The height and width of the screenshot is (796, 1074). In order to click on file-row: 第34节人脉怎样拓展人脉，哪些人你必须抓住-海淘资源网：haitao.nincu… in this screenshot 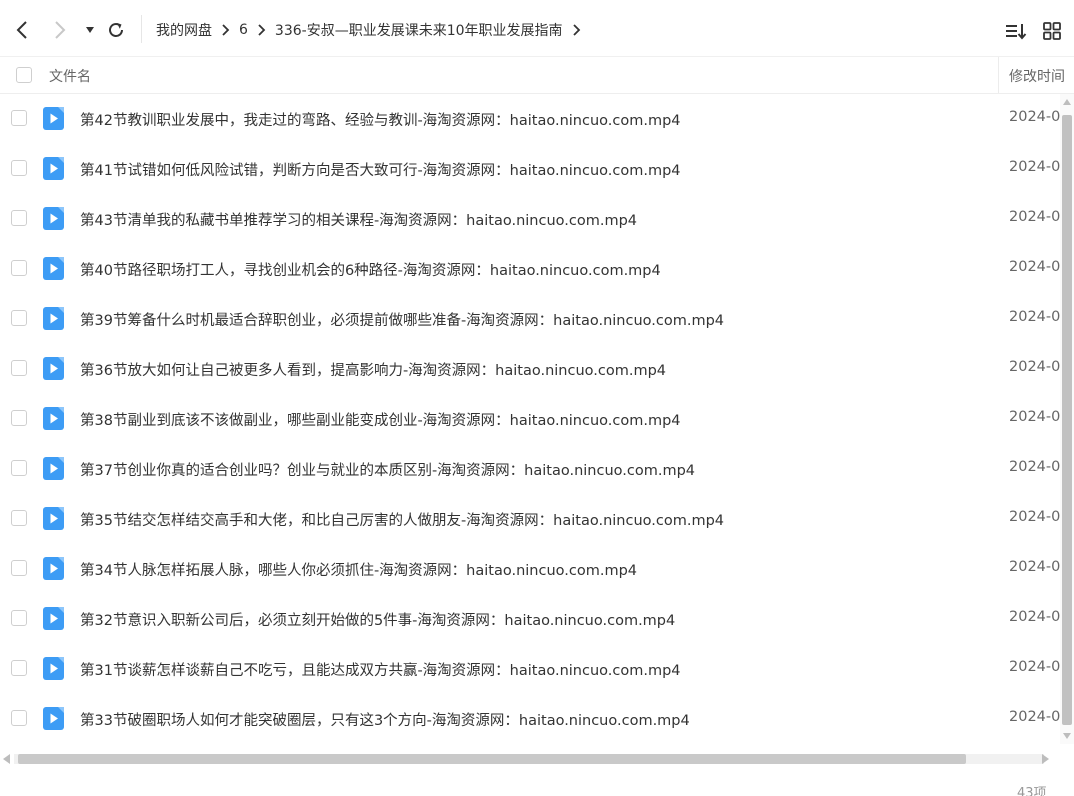, I will do `click(530, 569)`.